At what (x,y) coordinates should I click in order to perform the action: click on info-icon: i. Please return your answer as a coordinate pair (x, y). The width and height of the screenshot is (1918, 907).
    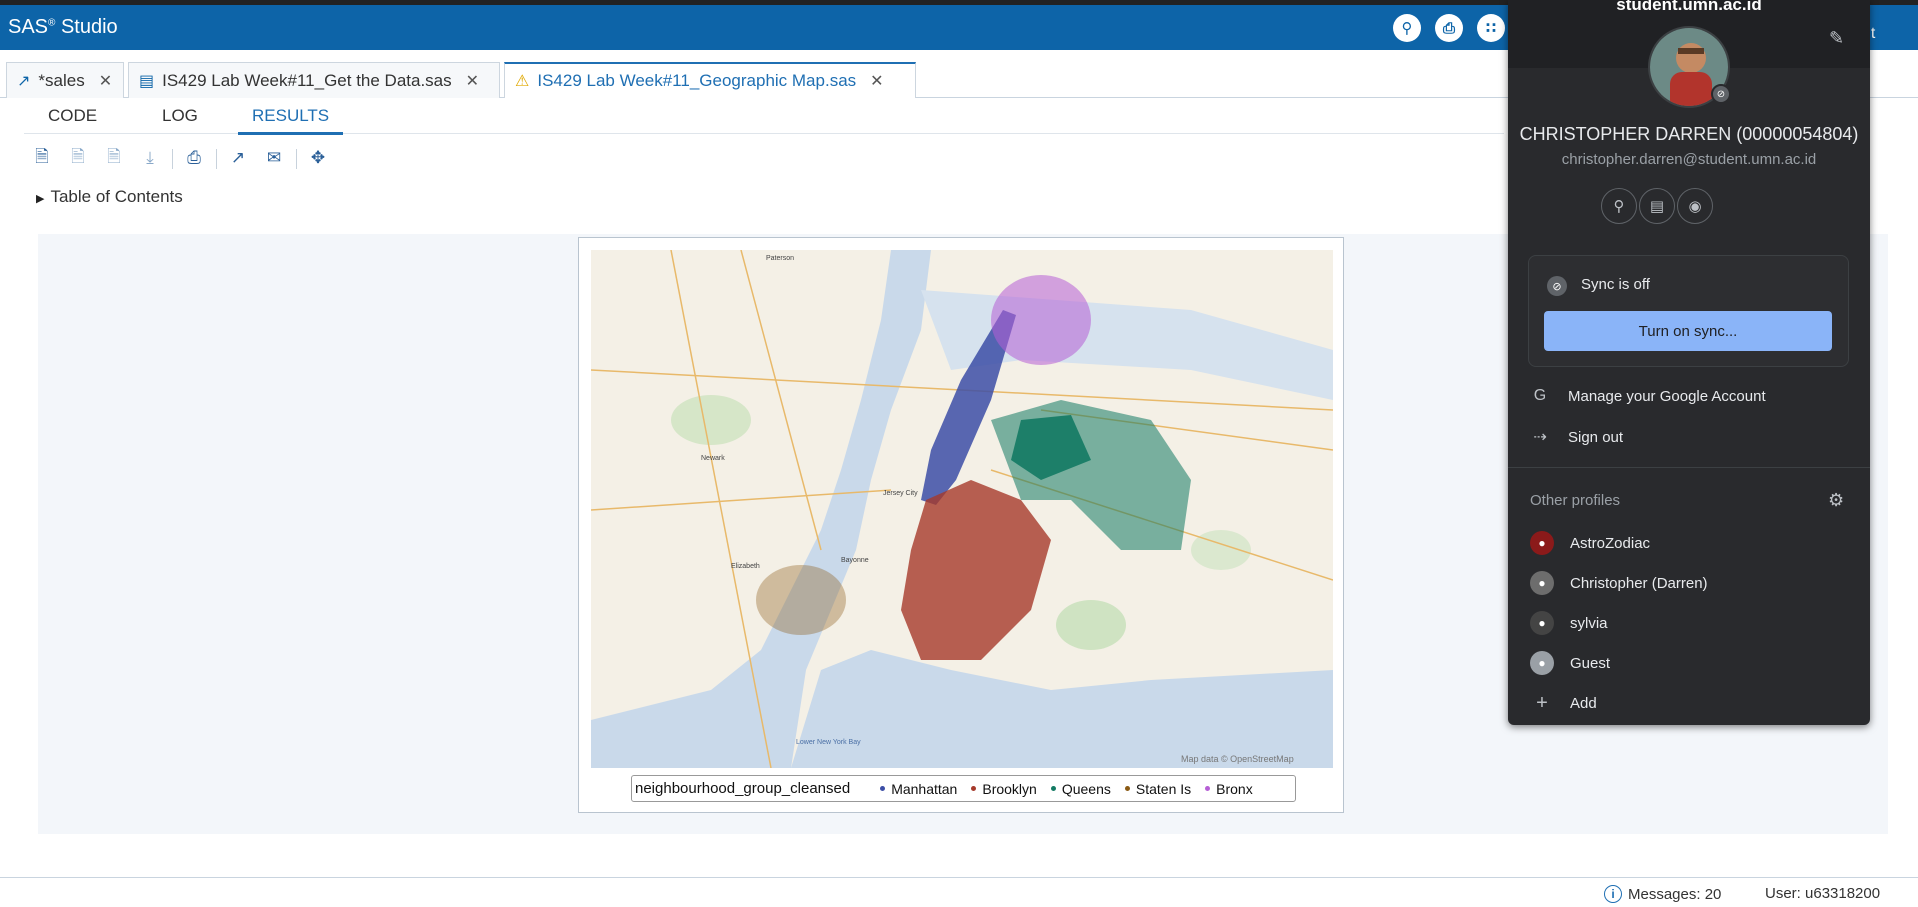
    Looking at the image, I should click on (1613, 894).